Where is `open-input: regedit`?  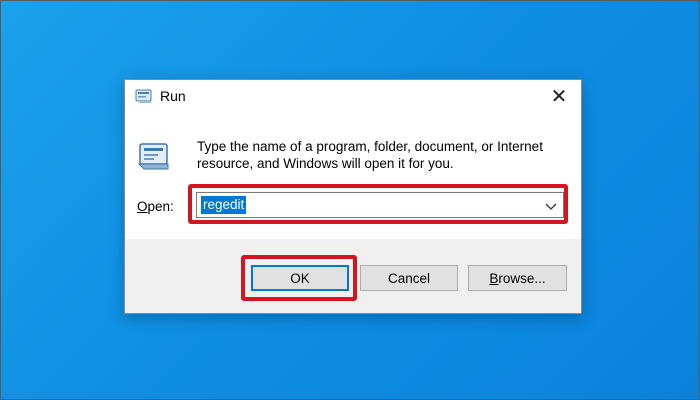 open-input: regedit is located at coordinates (224, 205).